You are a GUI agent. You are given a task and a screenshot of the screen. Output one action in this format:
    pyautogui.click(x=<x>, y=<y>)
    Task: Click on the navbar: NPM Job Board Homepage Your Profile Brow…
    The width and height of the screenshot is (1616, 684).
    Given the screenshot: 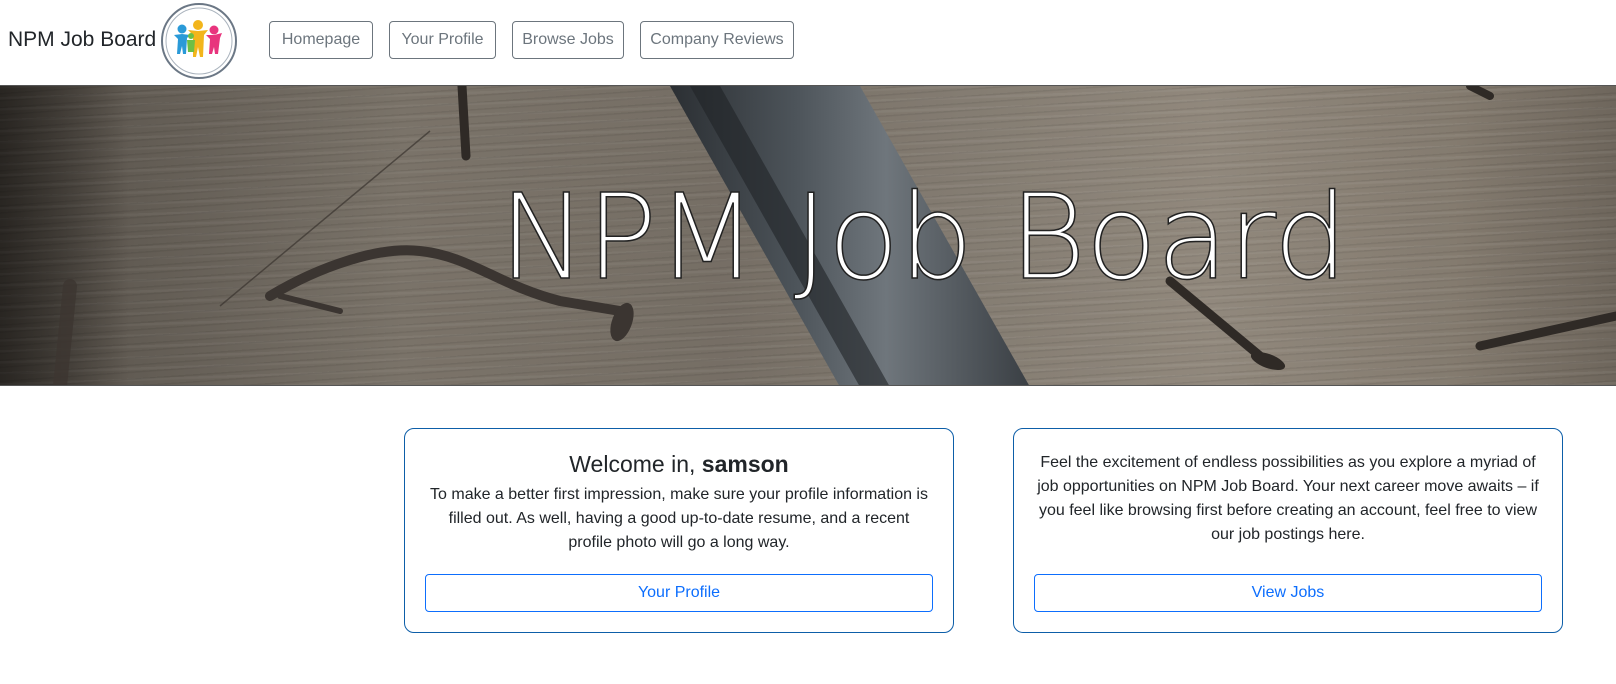 What is the action you would take?
    pyautogui.click(x=808, y=42)
    